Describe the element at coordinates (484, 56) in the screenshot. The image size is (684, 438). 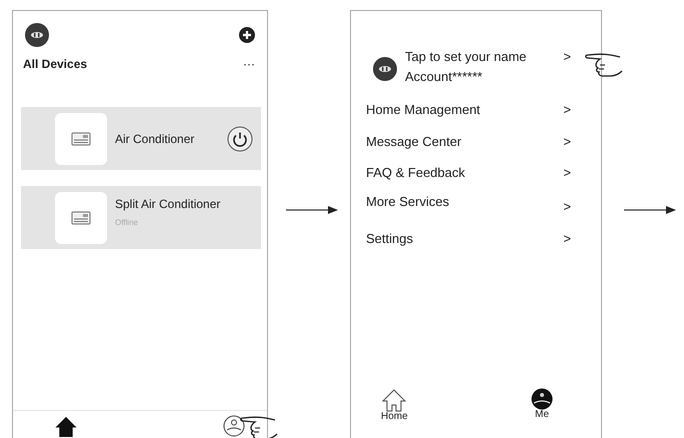
I see `profile-name: Tap to set your name` at that location.